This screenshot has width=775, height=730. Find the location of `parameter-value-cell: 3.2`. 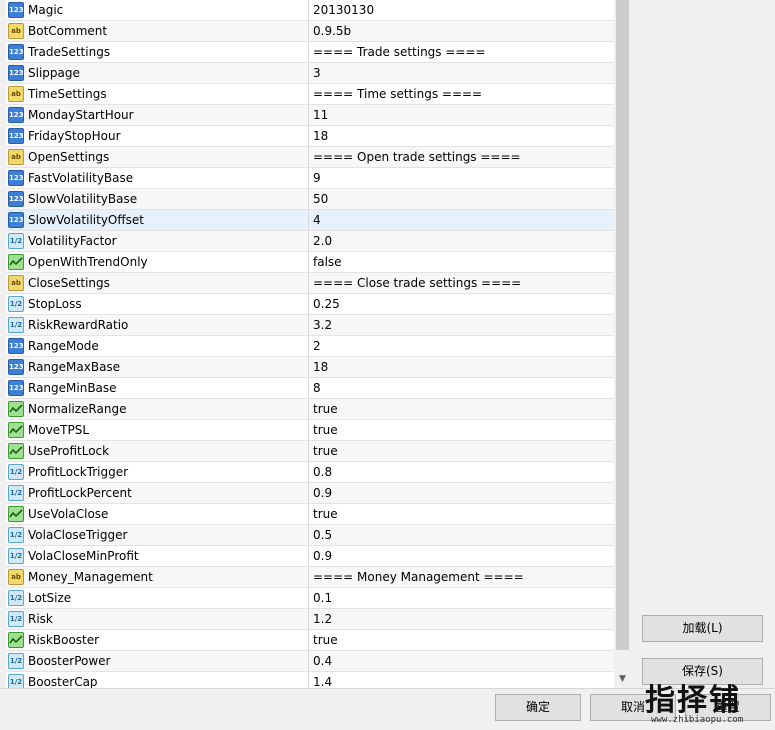

parameter-value-cell: 3.2 is located at coordinates (462, 325).